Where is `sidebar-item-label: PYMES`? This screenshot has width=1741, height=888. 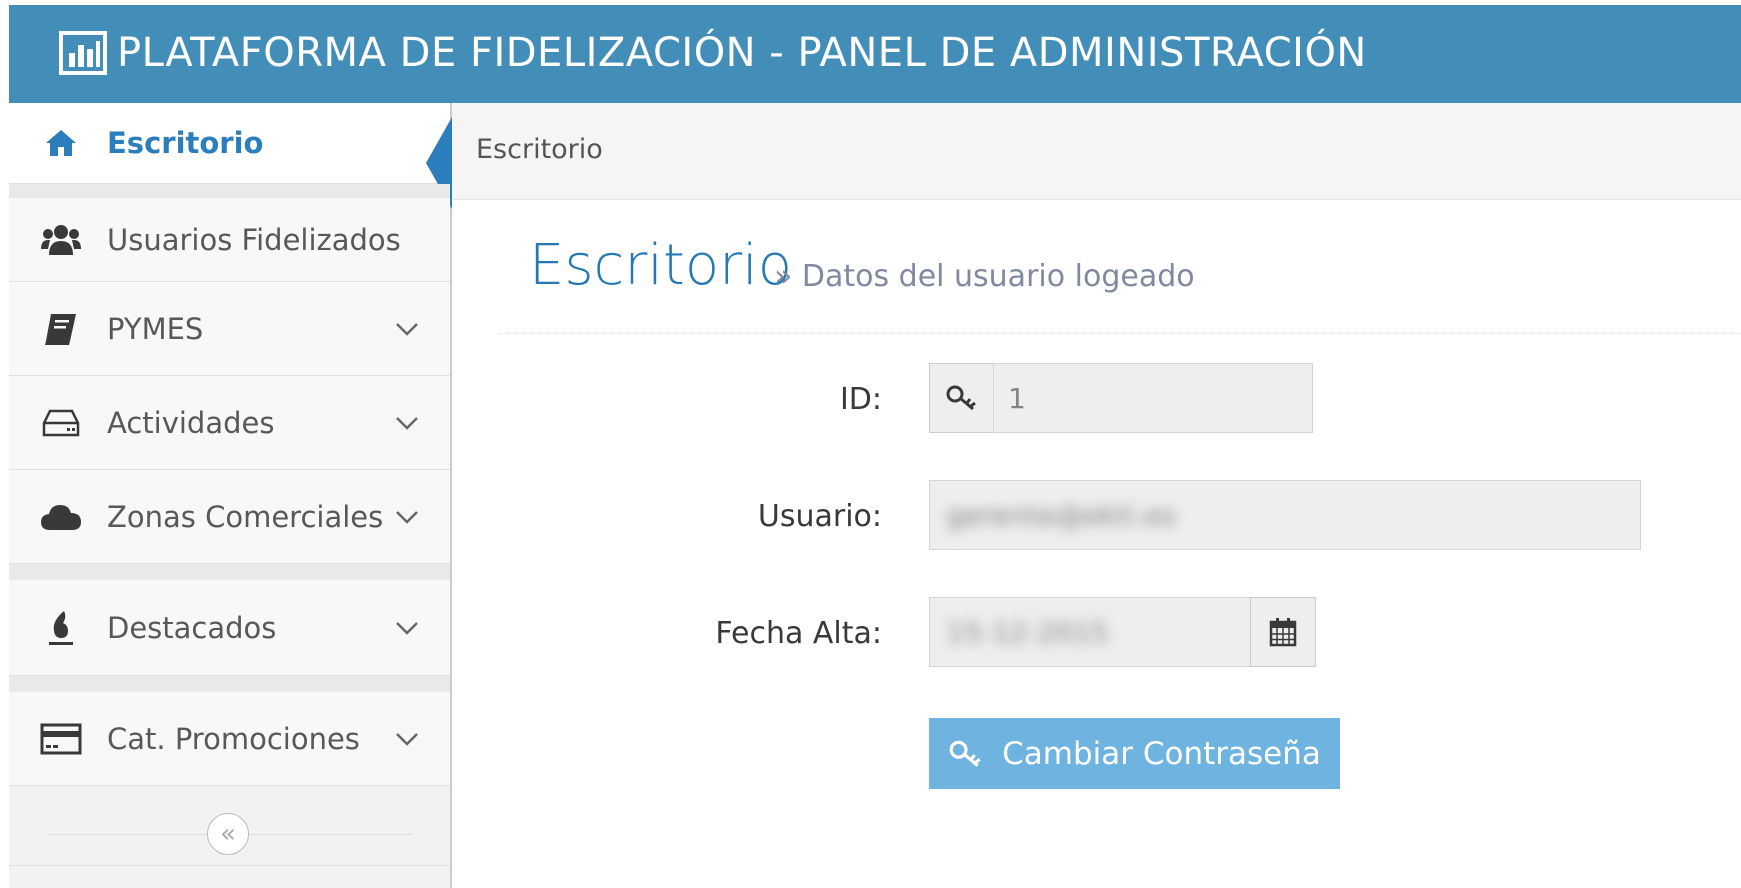
sidebar-item-label: PYMES is located at coordinates (155, 328).